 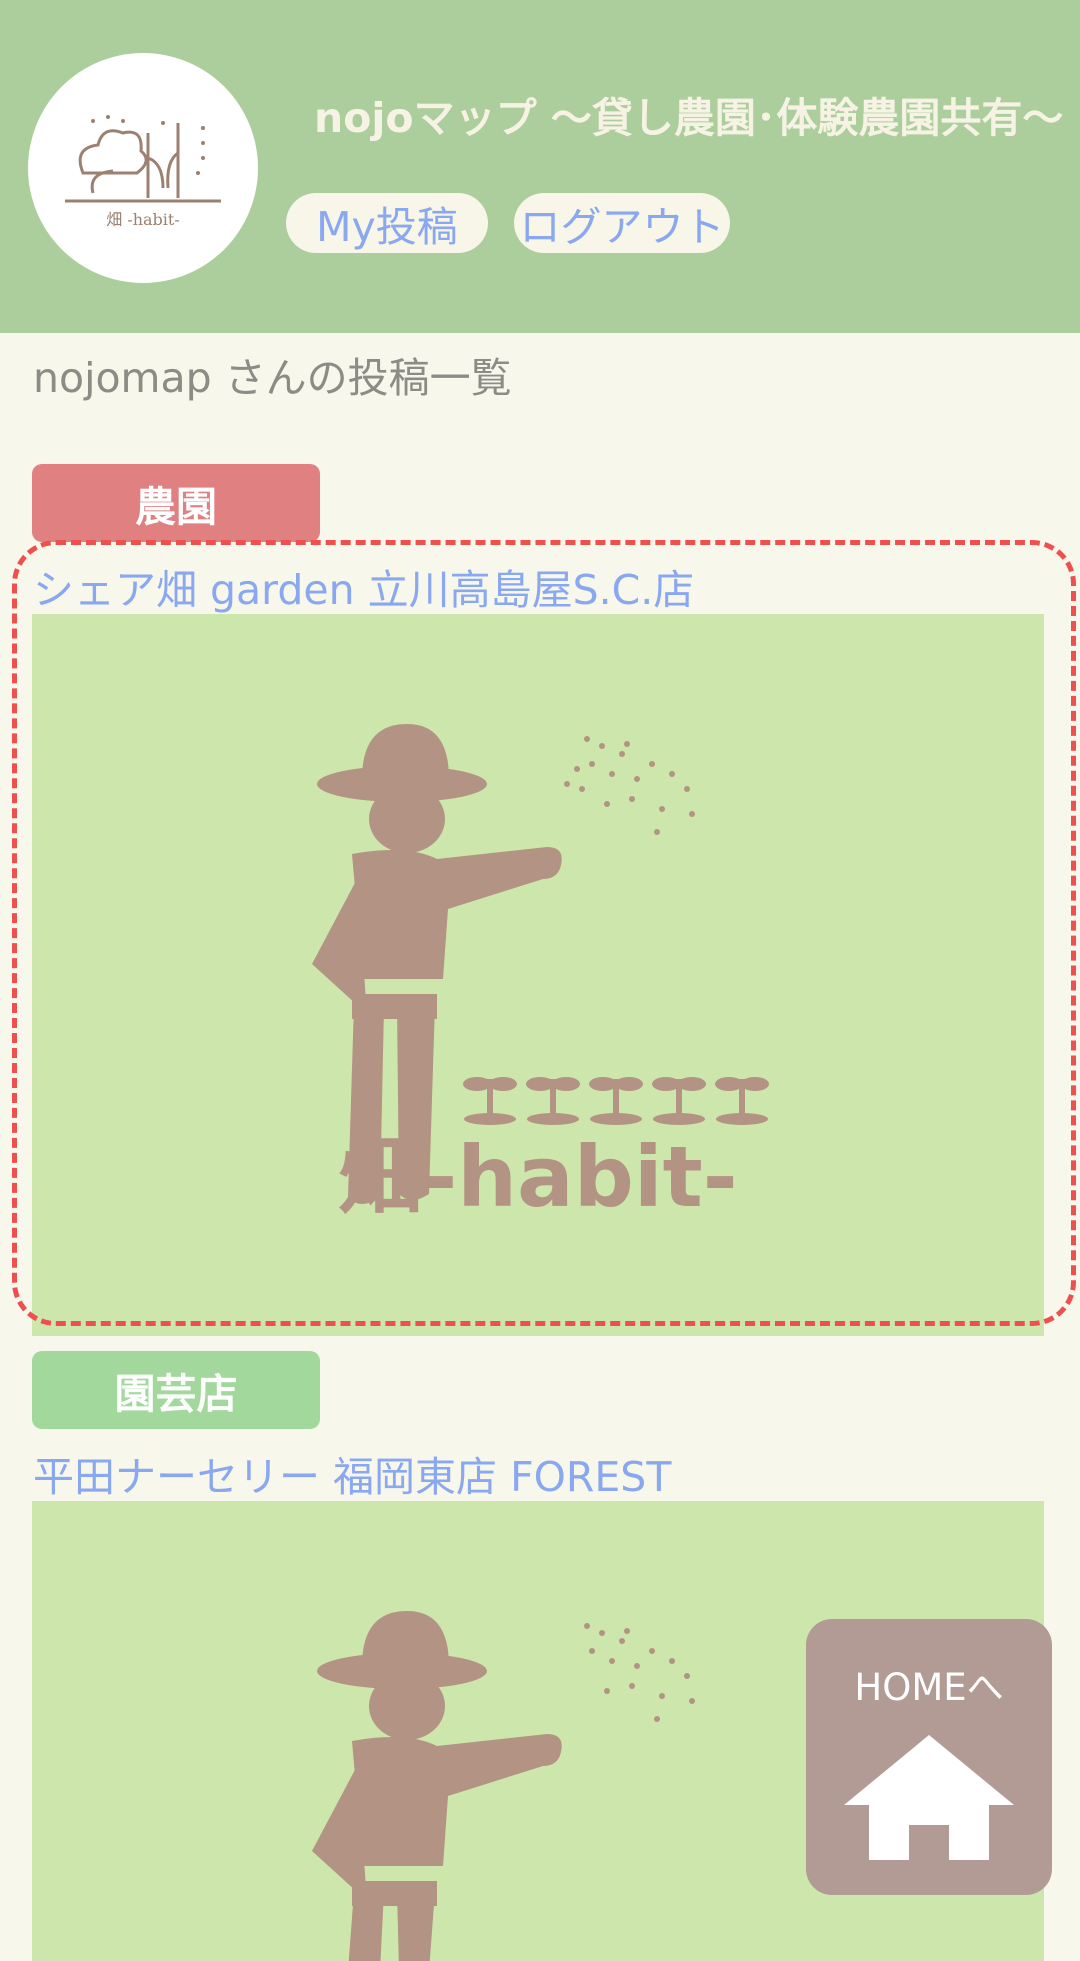 I want to click on farmer-illustration: 畑-habit-, so click(x=540, y=975).